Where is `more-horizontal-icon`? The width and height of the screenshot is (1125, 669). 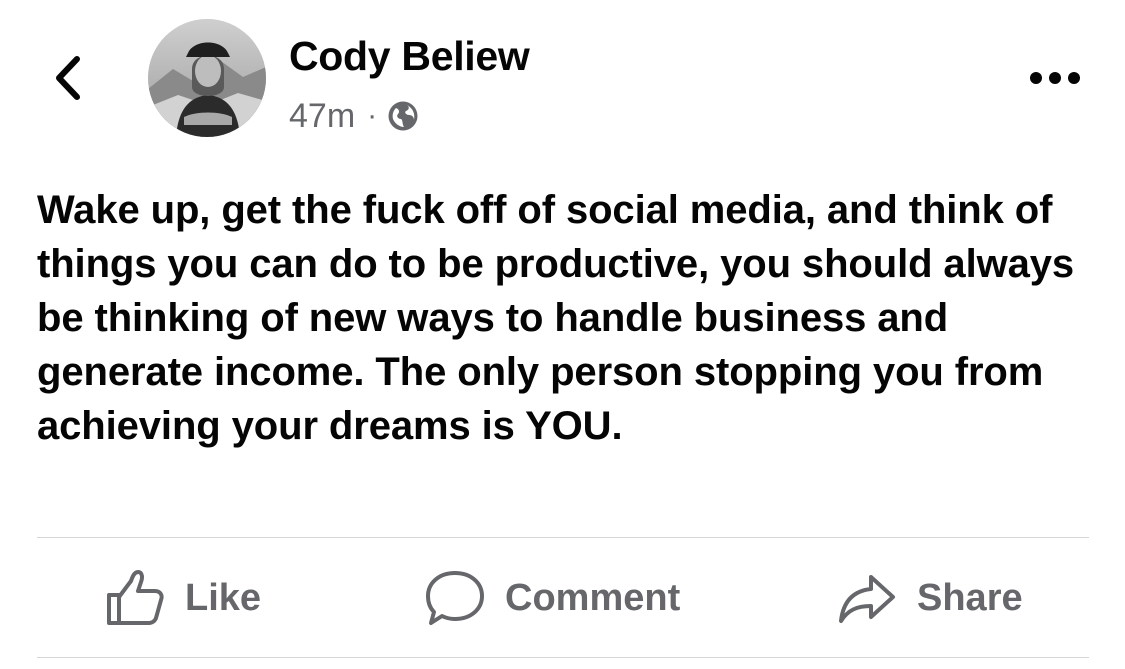 more-horizontal-icon is located at coordinates (1055, 78).